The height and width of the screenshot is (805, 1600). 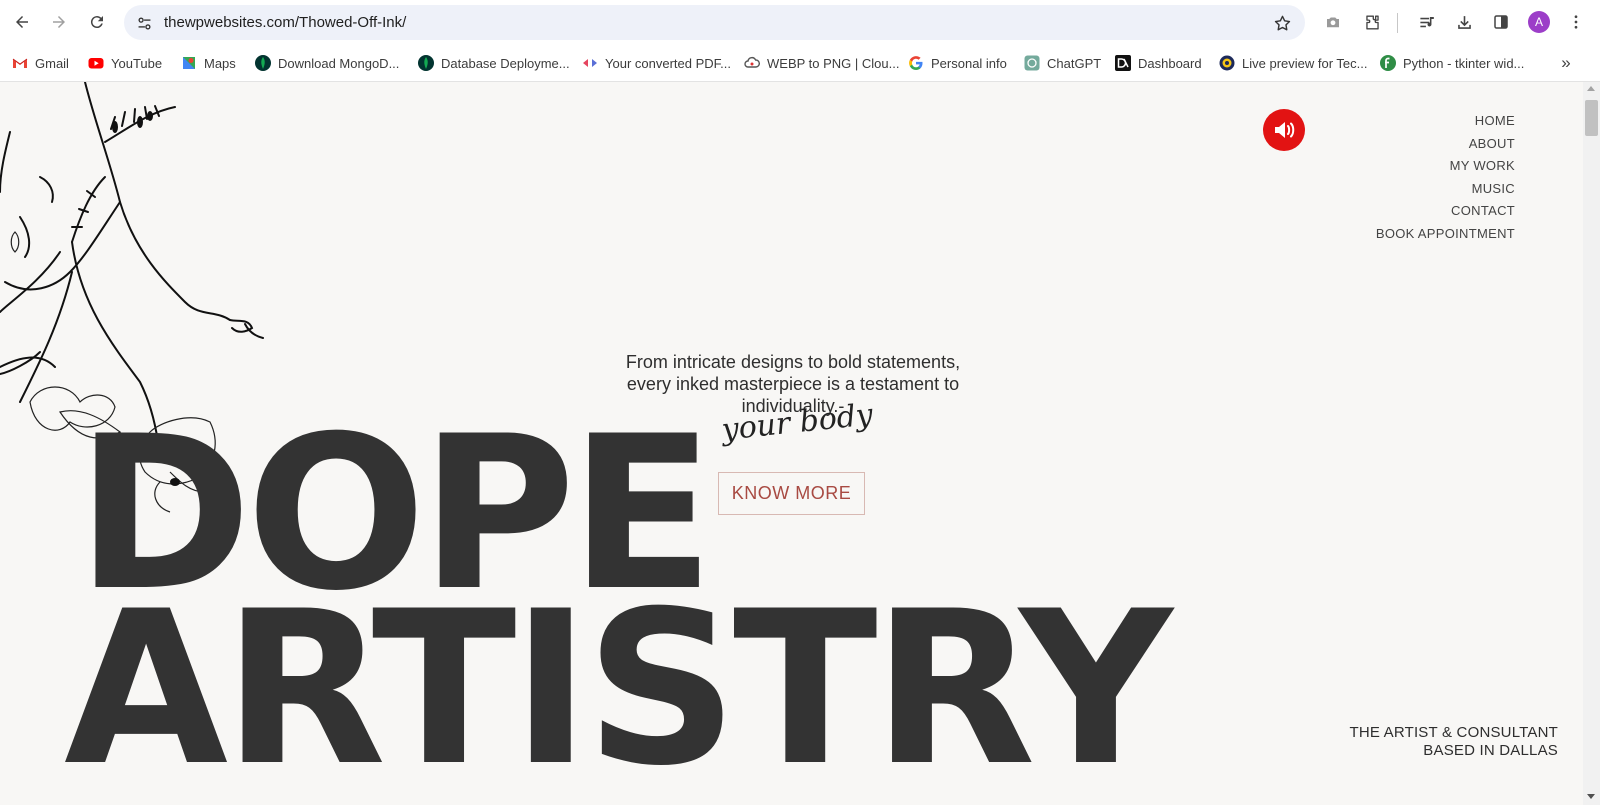 What do you see at coordinates (1170, 63) in the screenshot?
I see `bookmark-label: Dashboard` at bounding box center [1170, 63].